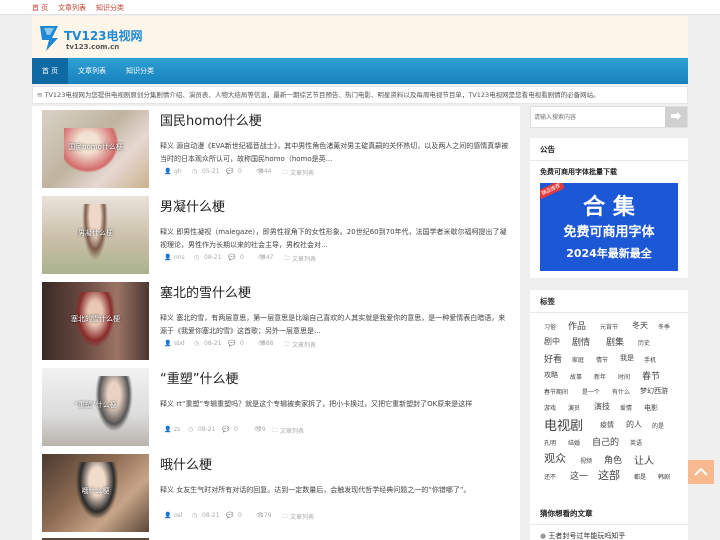  What do you see at coordinates (609, 475) in the screenshot?
I see `tag-link: 这部` at bounding box center [609, 475].